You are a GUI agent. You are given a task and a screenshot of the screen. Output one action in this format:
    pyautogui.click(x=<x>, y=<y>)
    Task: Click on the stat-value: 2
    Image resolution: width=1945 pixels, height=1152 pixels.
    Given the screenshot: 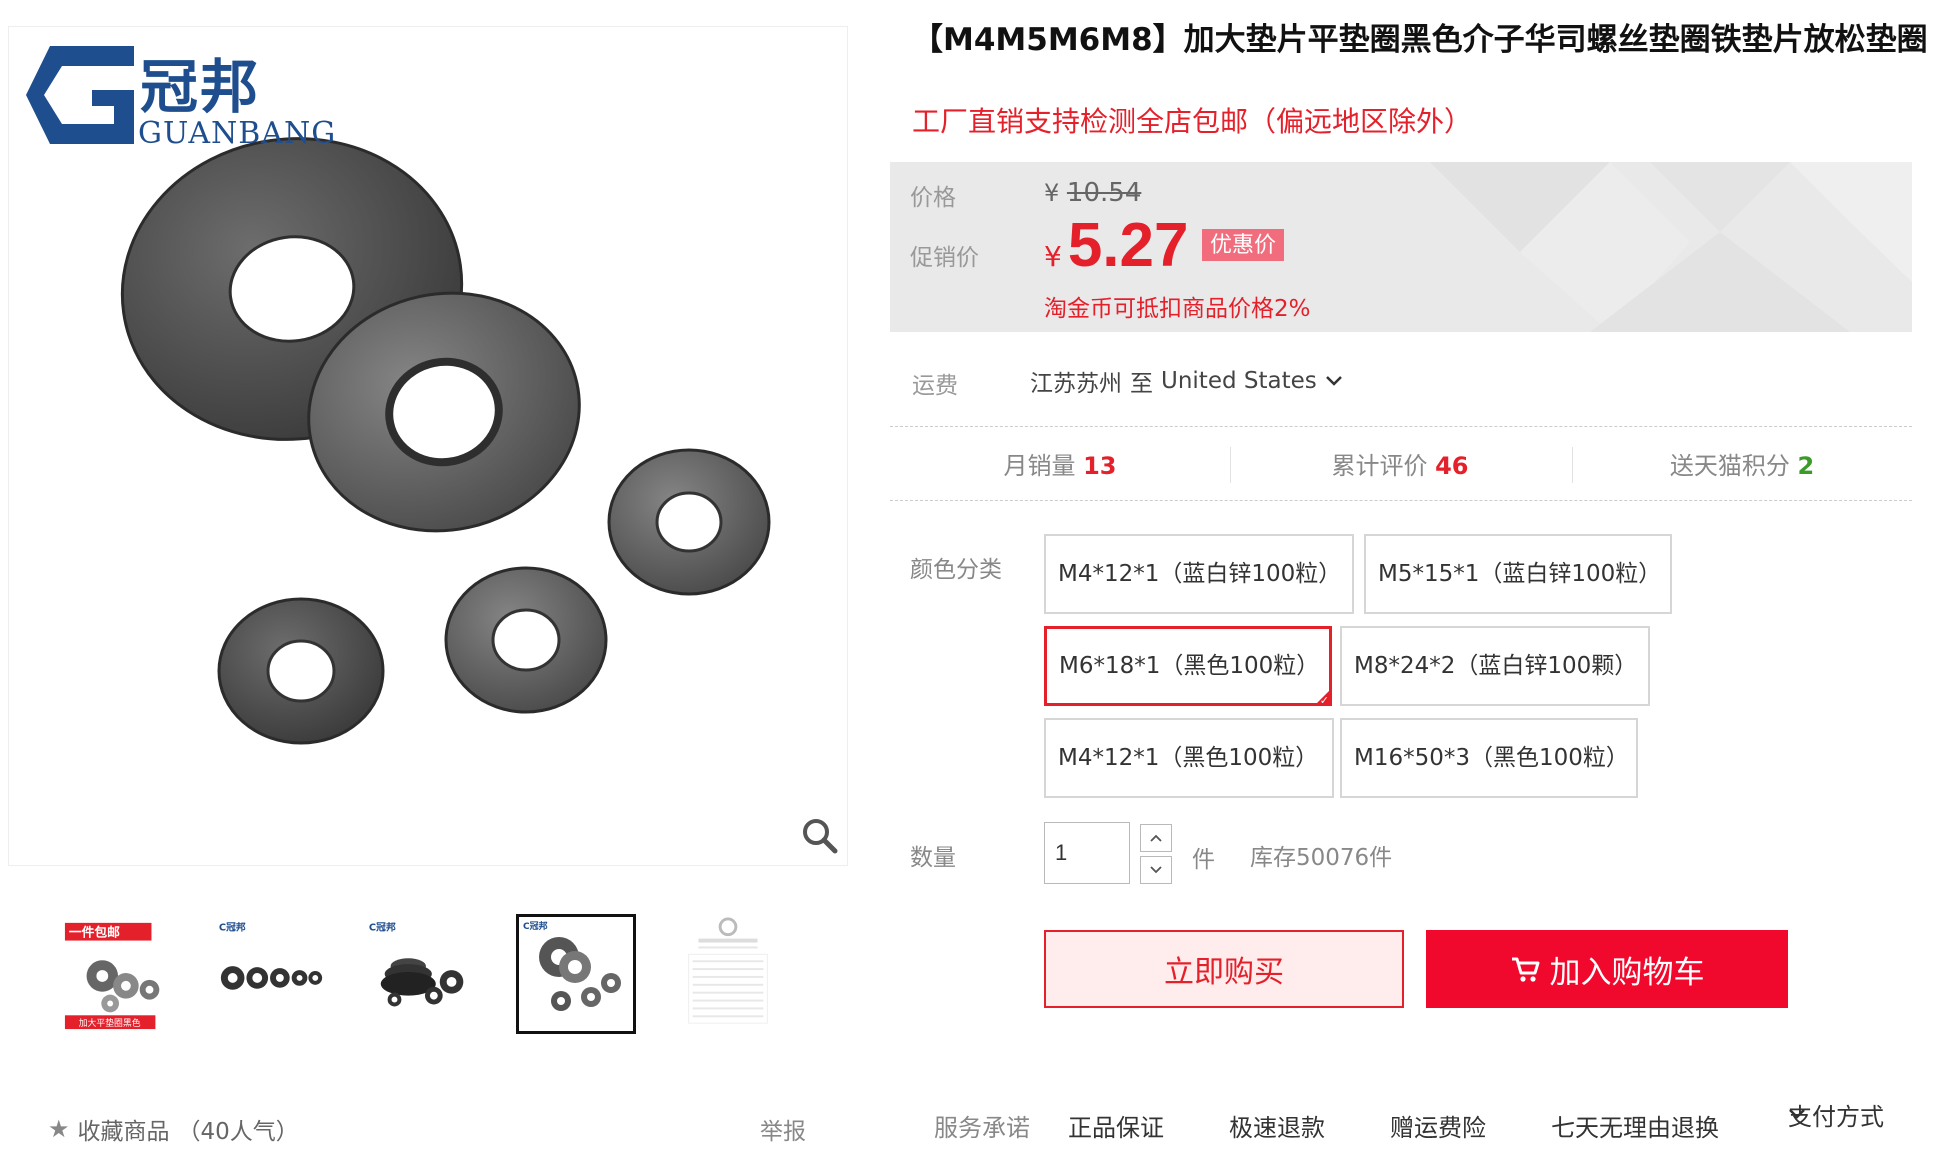 What is the action you would take?
    pyautogui.click(x=1806, y=466)
    